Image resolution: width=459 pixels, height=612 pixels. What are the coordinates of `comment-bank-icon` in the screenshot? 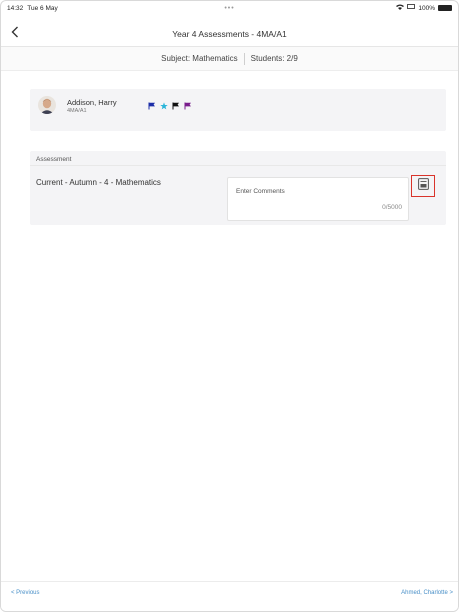 It's located at (423, 186).